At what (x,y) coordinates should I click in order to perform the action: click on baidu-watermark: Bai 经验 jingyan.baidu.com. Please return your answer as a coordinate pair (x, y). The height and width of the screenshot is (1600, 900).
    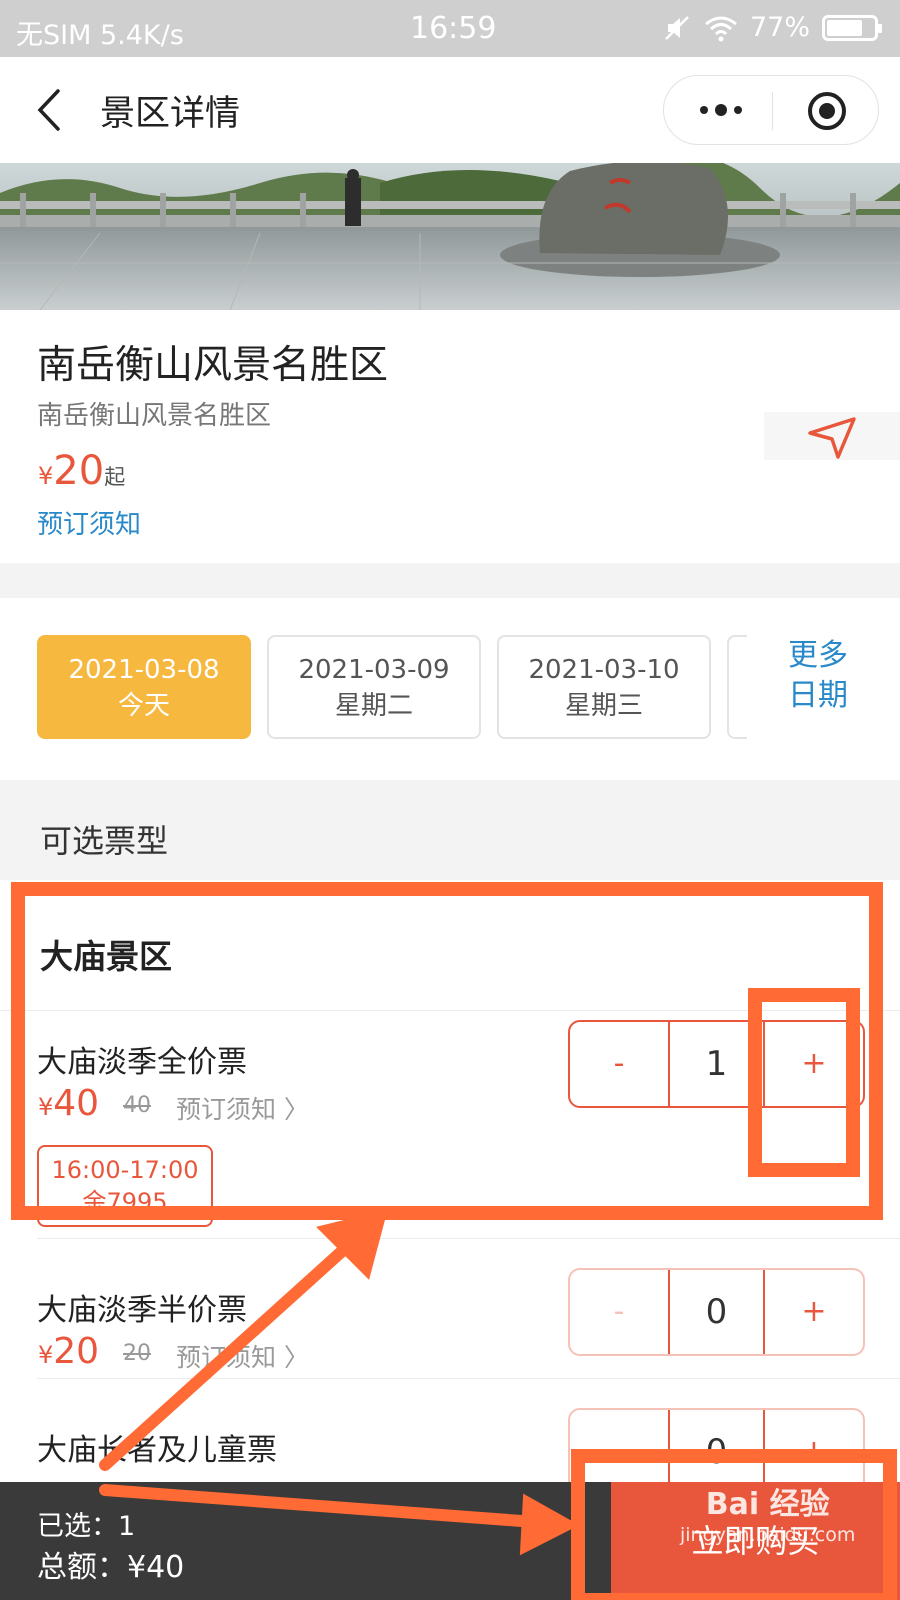
    Looking at the image, I should click on (767, 1520).